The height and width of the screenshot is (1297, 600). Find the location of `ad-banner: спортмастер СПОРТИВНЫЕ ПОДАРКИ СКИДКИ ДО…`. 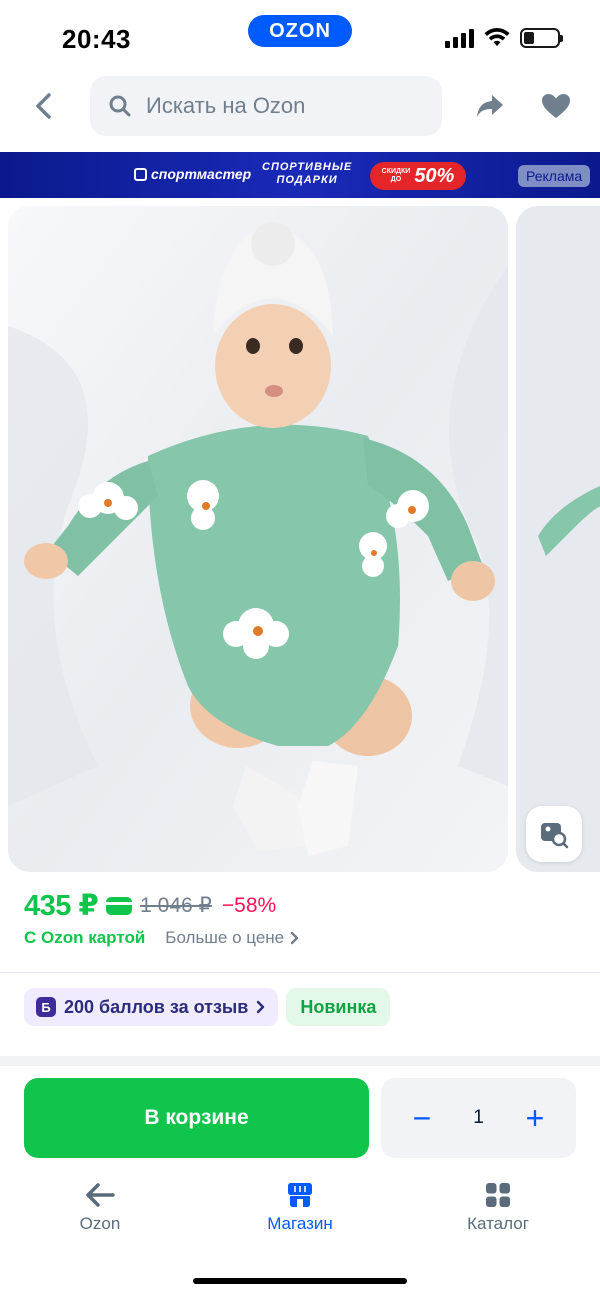

ad-banner: спортмастер СПОРТИВНЫЕ ПОДАРКИ СКИДКИ ДО… is located at coordinates (300, 175).